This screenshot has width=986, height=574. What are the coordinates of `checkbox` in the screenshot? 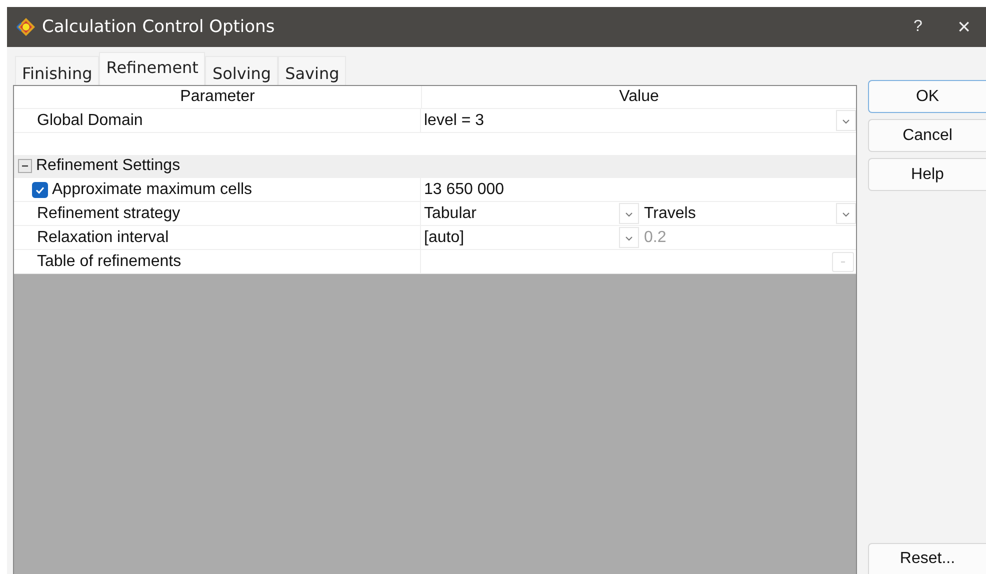 It's located at (40, 190).